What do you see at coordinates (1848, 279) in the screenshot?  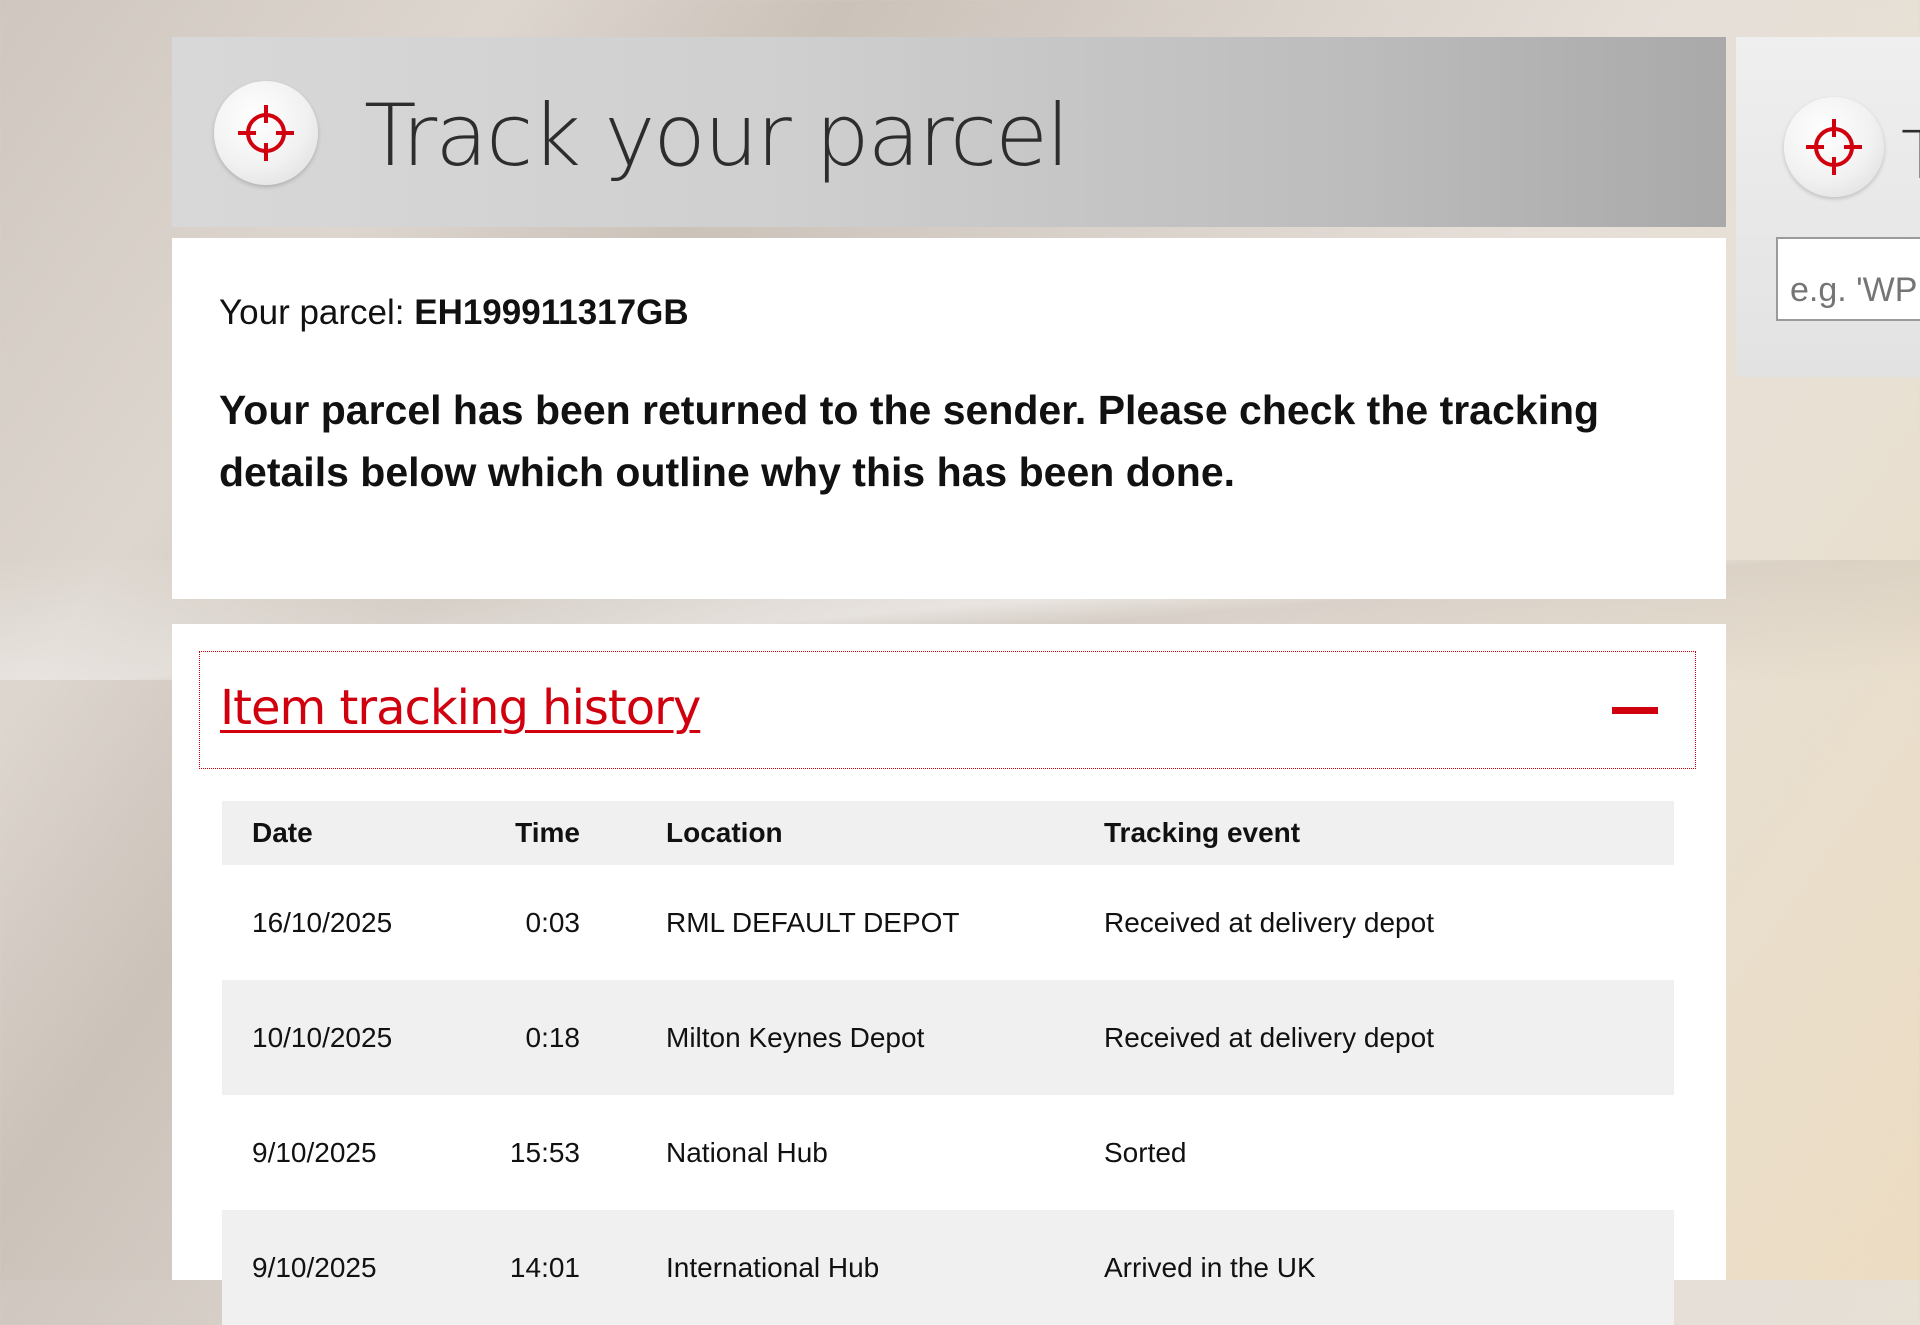 I see `tracking-number-input` at bounding box center [1848, 279].